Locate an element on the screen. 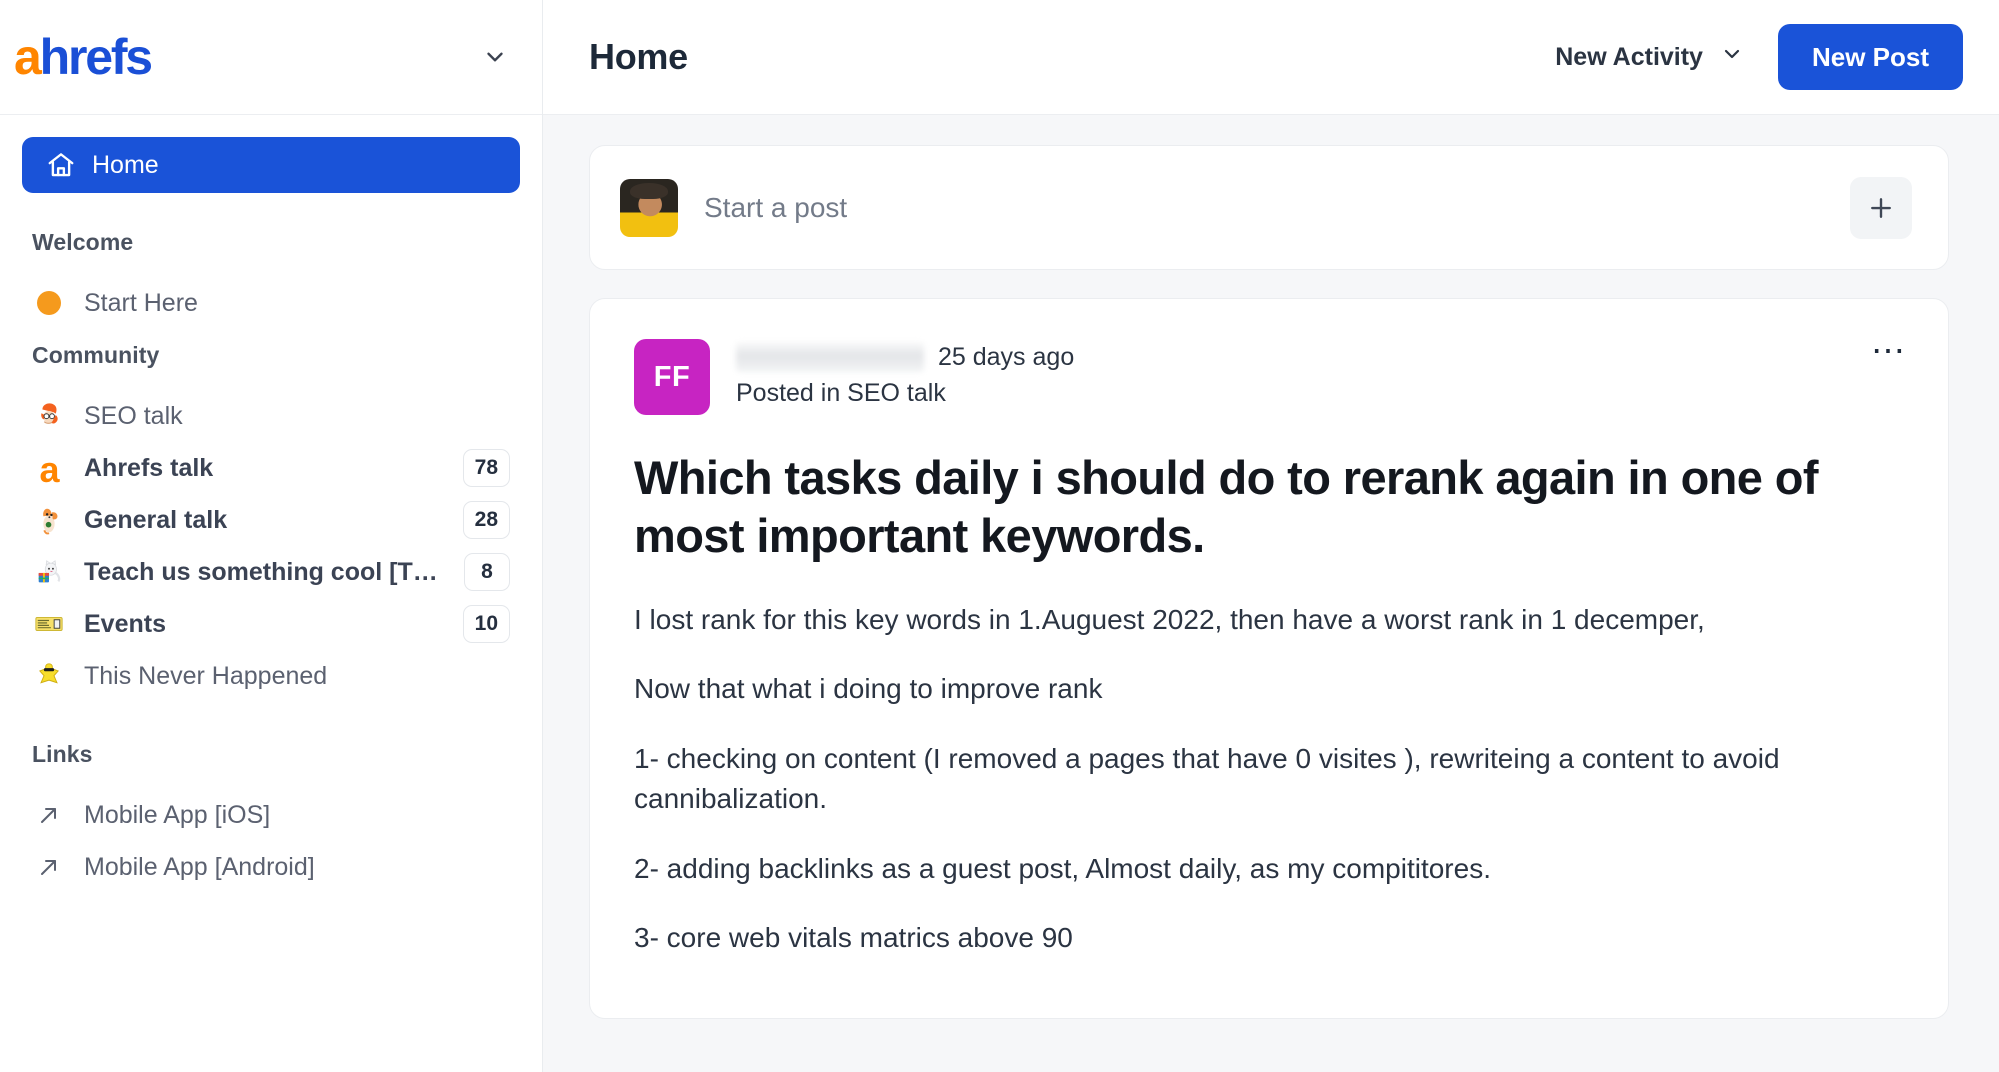 This screenshot has height=1072, width=1999. logo-letter-a: a is located at coordinates (28, 57).